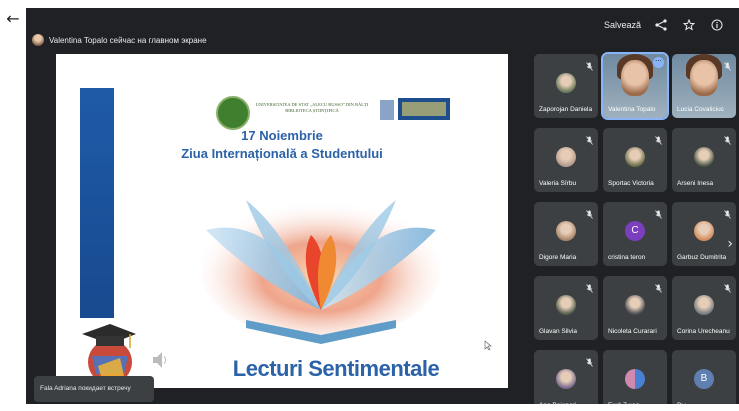 The height and width of the screenshot is (411, 739). Describe the element at coordinates (700, 109) in the screenshot. I see `participant-name: Lucia Covaliciuc` at that location.